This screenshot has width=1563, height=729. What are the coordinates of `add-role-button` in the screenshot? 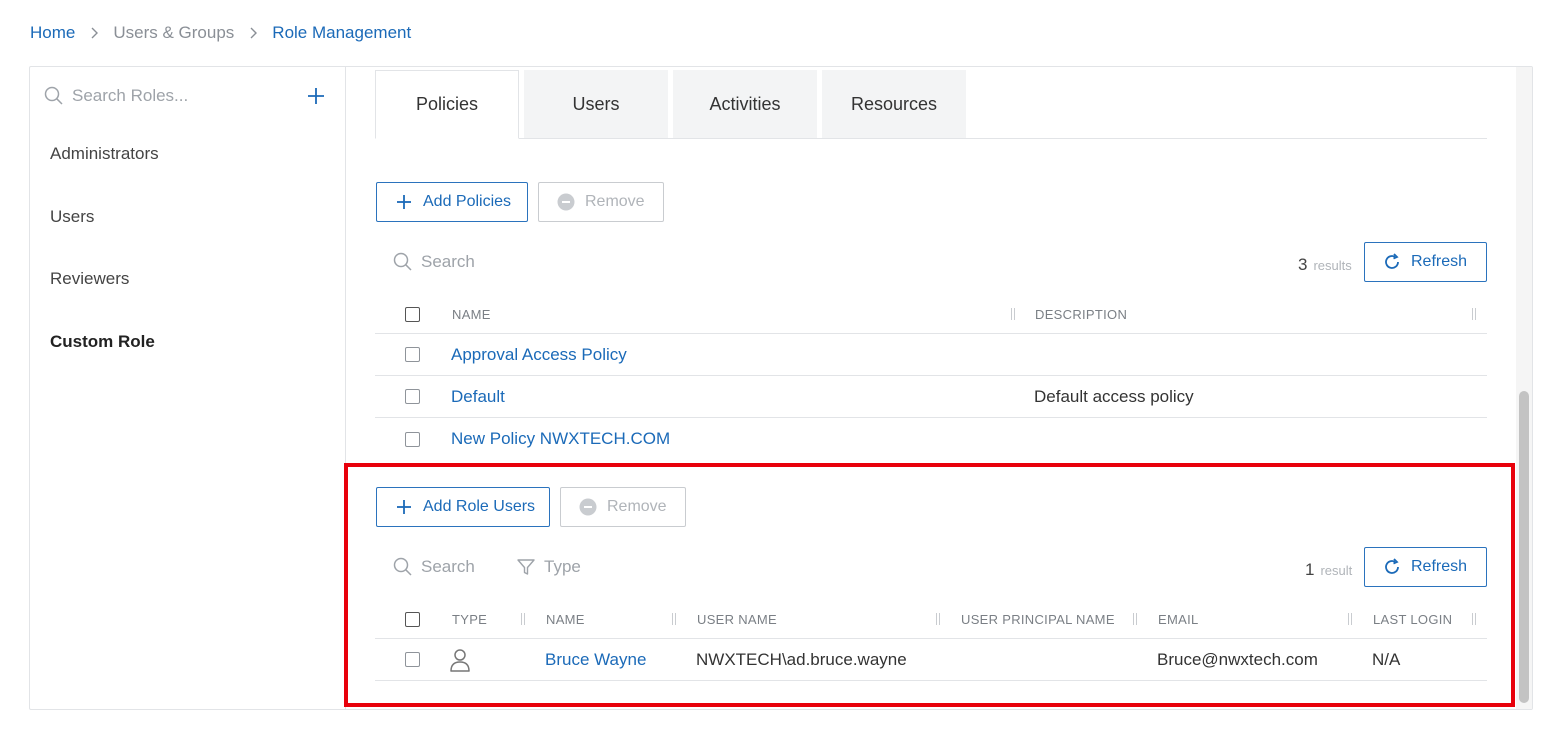 It's located at (316, 96).